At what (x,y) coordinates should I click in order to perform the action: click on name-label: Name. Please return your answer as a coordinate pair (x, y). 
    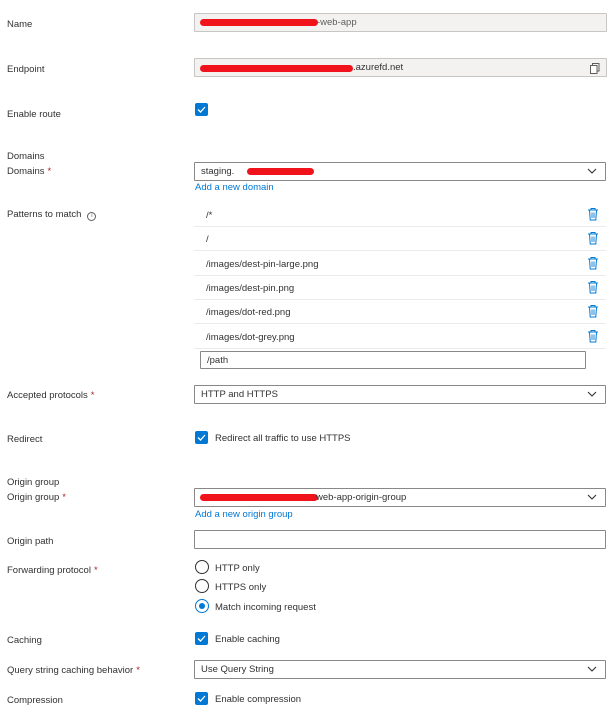
    Looking at the image, I should click on (20, 24).